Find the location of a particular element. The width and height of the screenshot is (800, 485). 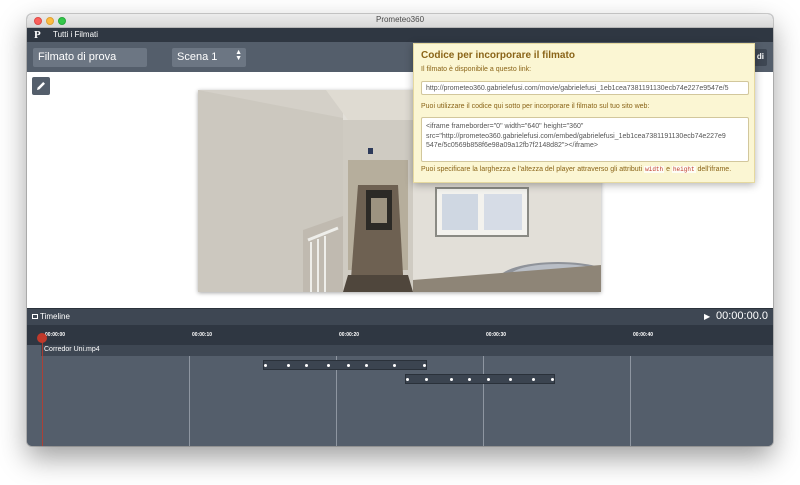

video-title-field: Filmato di prova is located at coordinates (90, 57).